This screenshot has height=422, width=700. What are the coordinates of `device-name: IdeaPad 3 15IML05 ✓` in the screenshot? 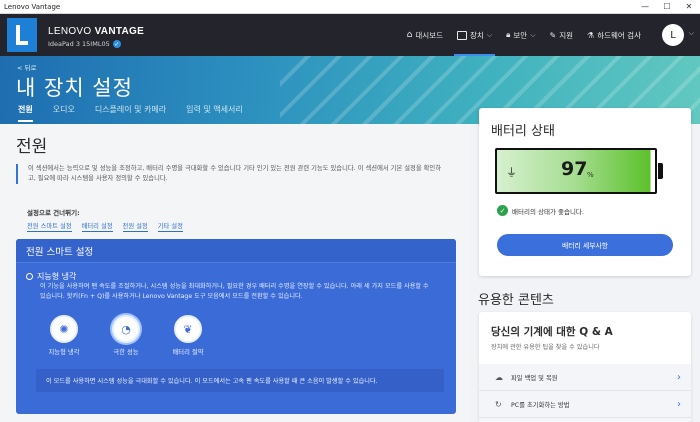 It's located at (84, 44).